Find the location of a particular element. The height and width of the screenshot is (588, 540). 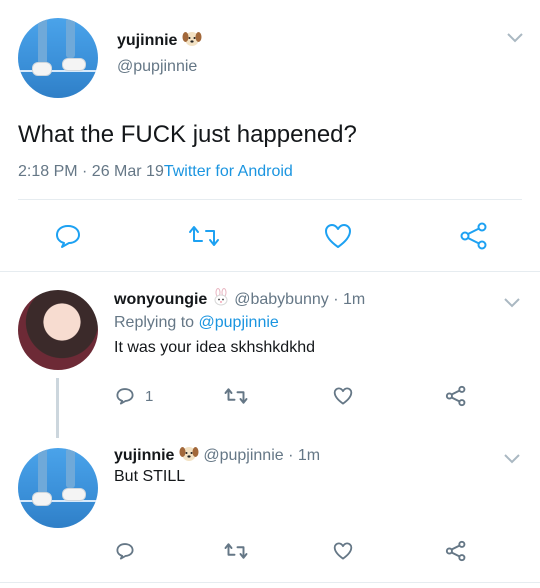

replying-to-label: Replying to is located at coordinates (156, 322).